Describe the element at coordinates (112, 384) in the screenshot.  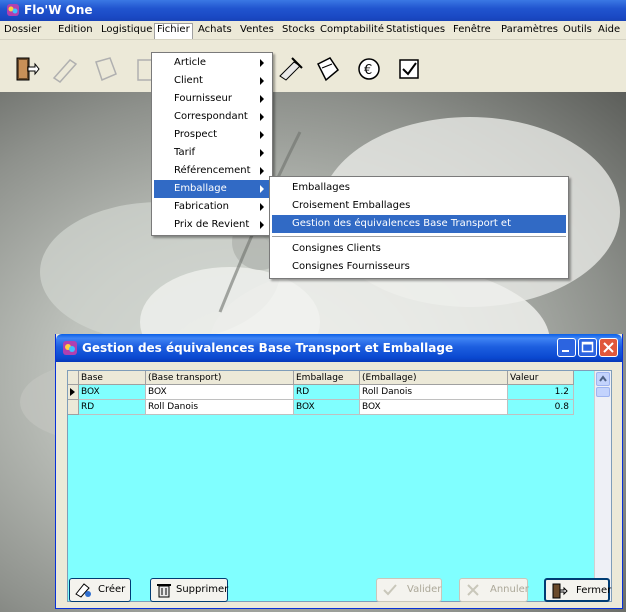
I see `column-header-base-transport: Base transport` at that location.